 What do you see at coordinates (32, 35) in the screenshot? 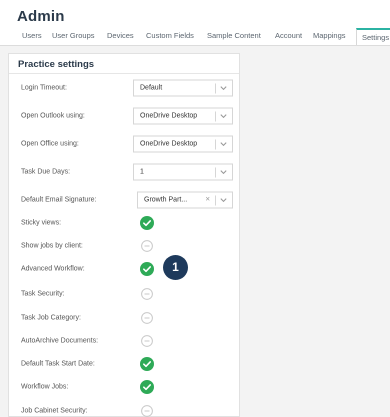
I see `tab-users: Users` at bounding box center [32, 35].